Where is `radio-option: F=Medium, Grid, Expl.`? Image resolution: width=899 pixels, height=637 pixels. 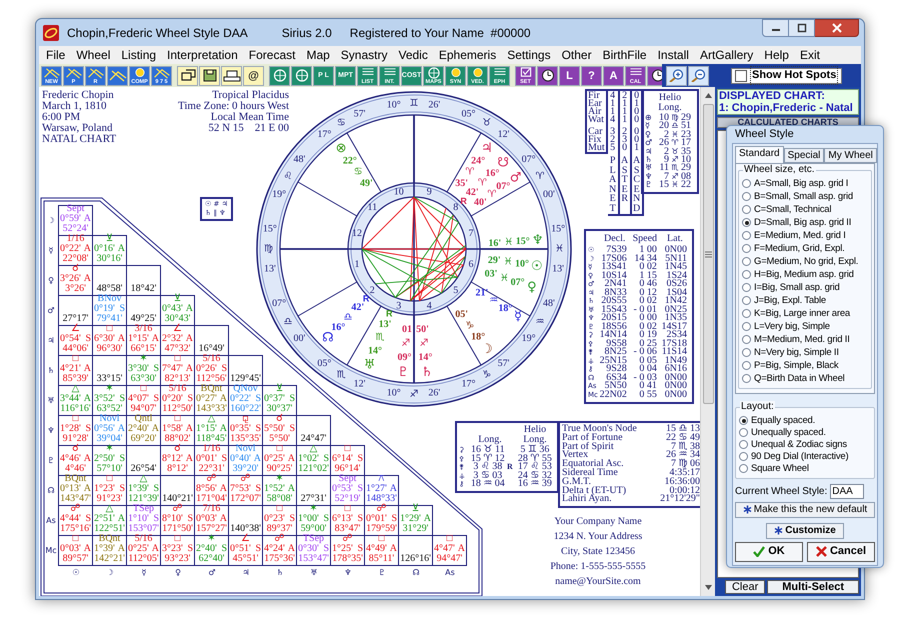 radio-option: F=Medium, Grid, Expl. is located at coordinates (793, 248).